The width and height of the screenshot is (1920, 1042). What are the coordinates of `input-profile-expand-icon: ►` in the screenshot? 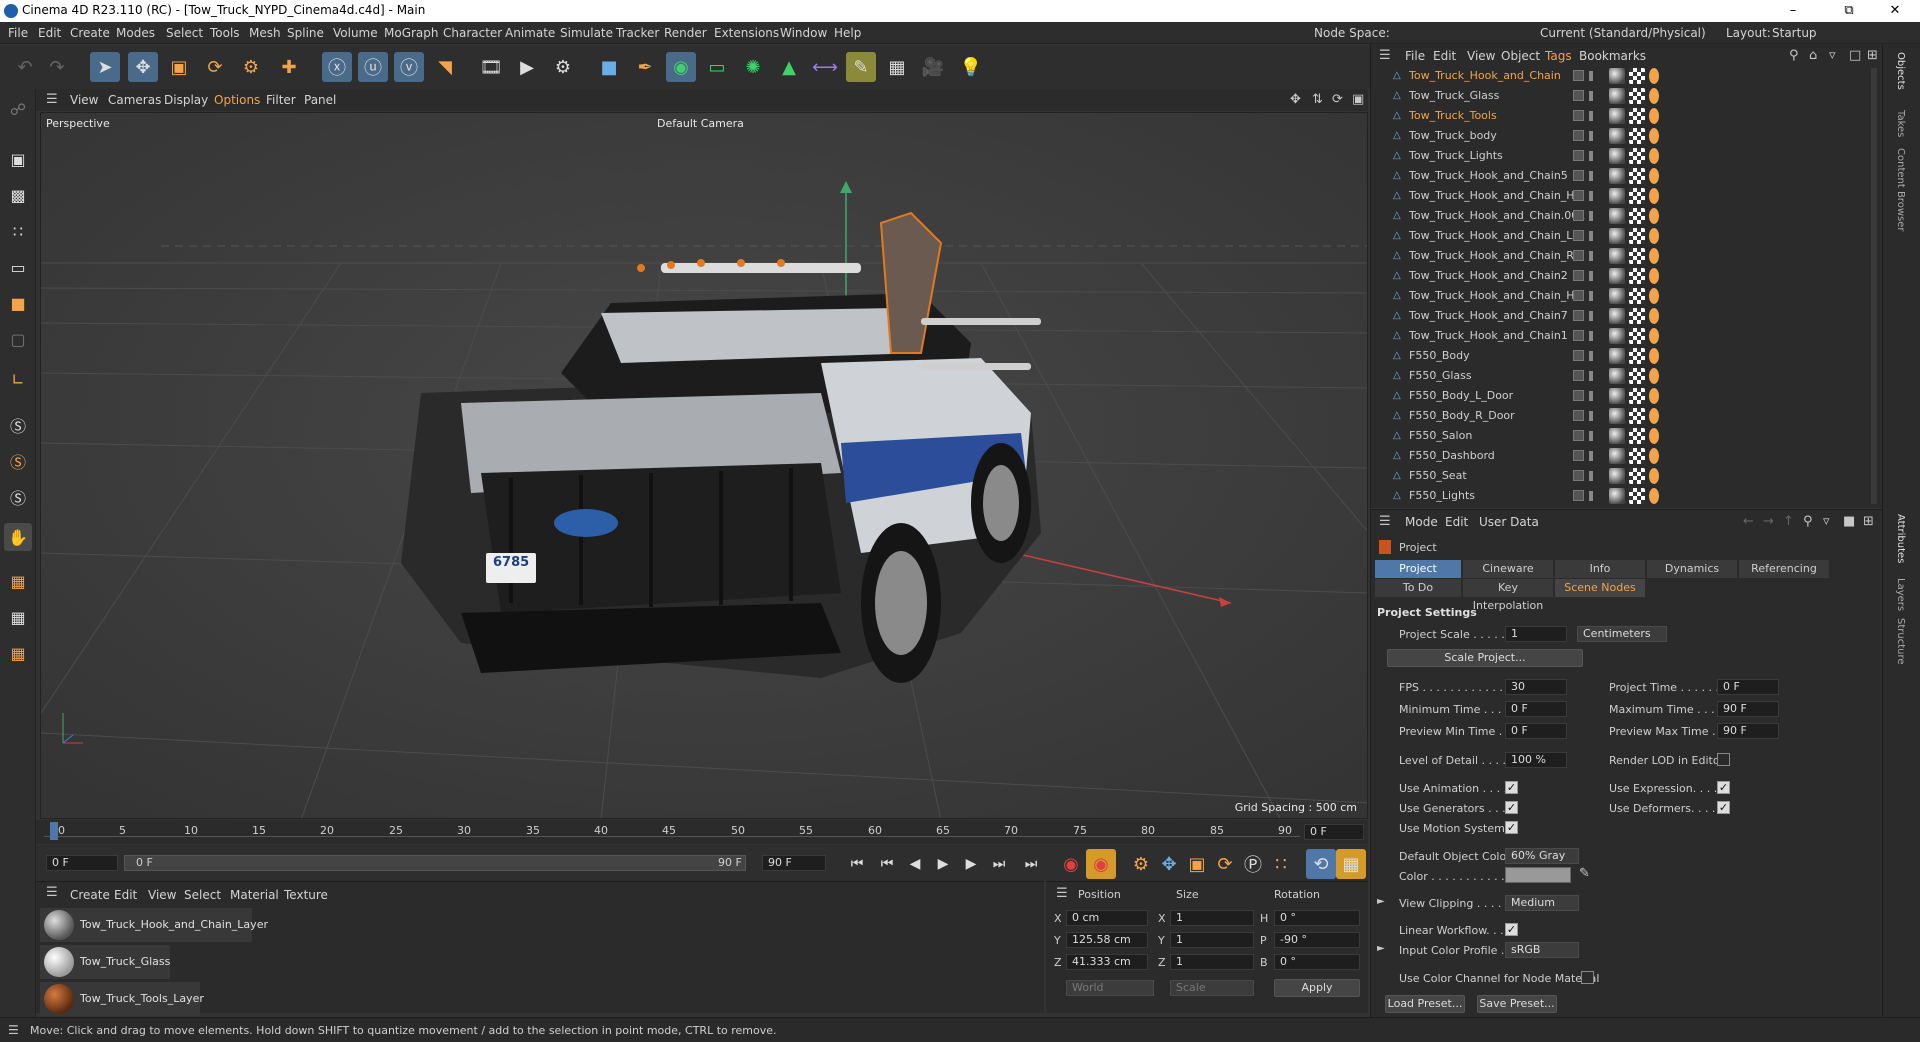 It's located at (1381, 948).